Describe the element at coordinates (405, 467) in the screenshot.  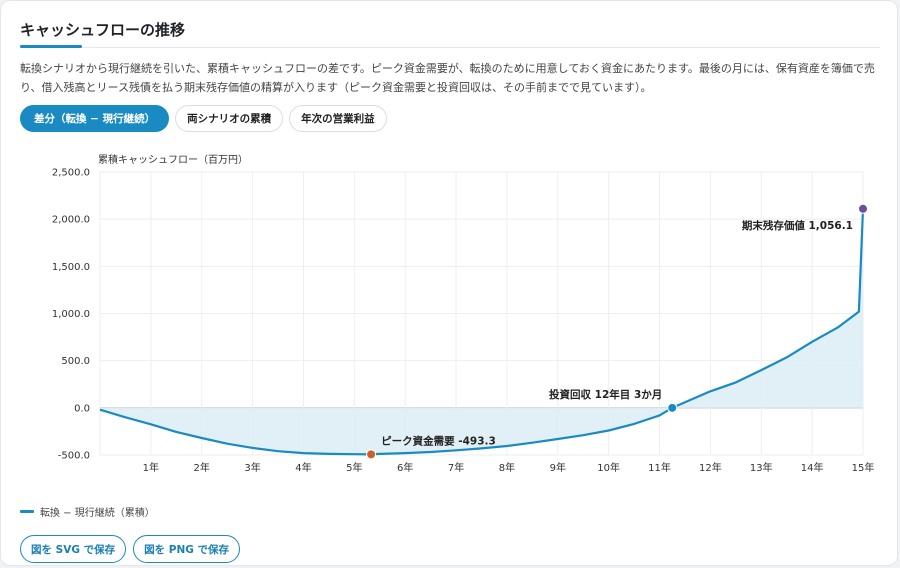
I see `x-tick-label: 6年` at that location.